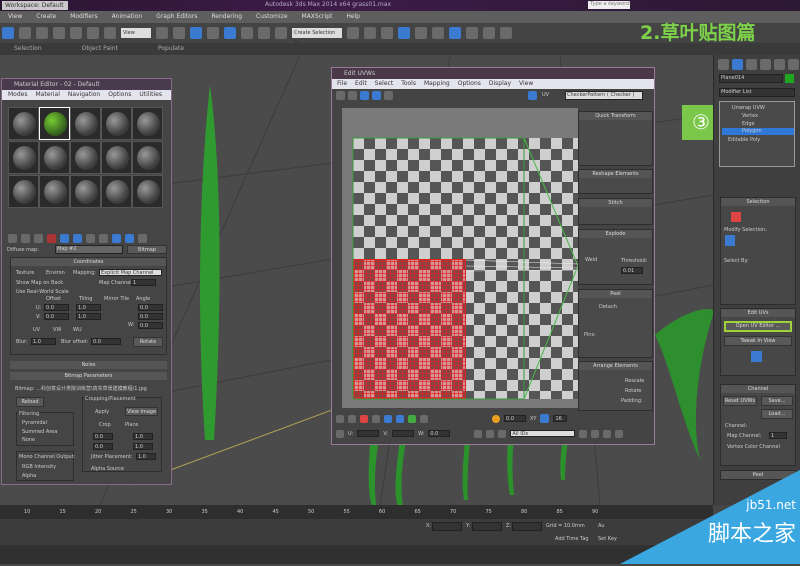 The height and width of the screenshot is (566, 800). Describe the element at coordinates (757, 92) in the screenshot. I see `modifier-list-dropdown: Modifier List` at that location.